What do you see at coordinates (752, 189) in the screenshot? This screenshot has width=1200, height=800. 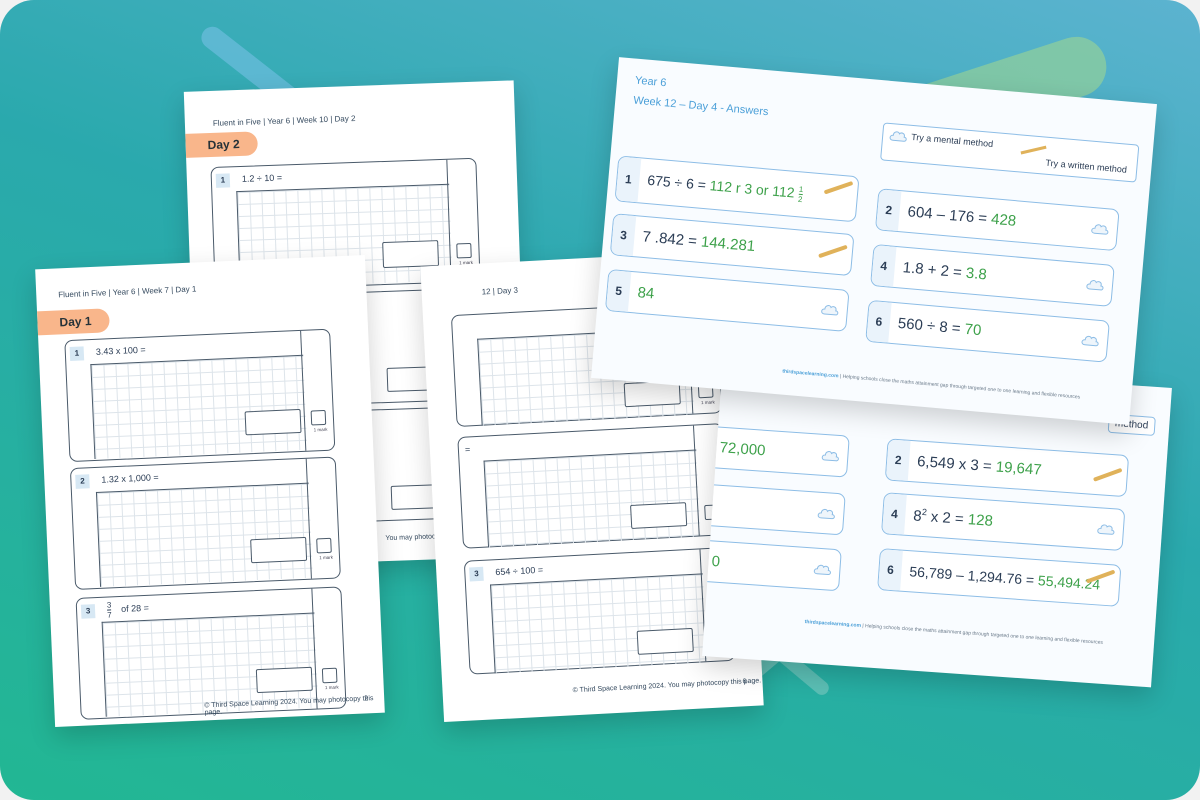 I see `answer-value: 112 r 3 or 112` at bounding box center [752, 189].